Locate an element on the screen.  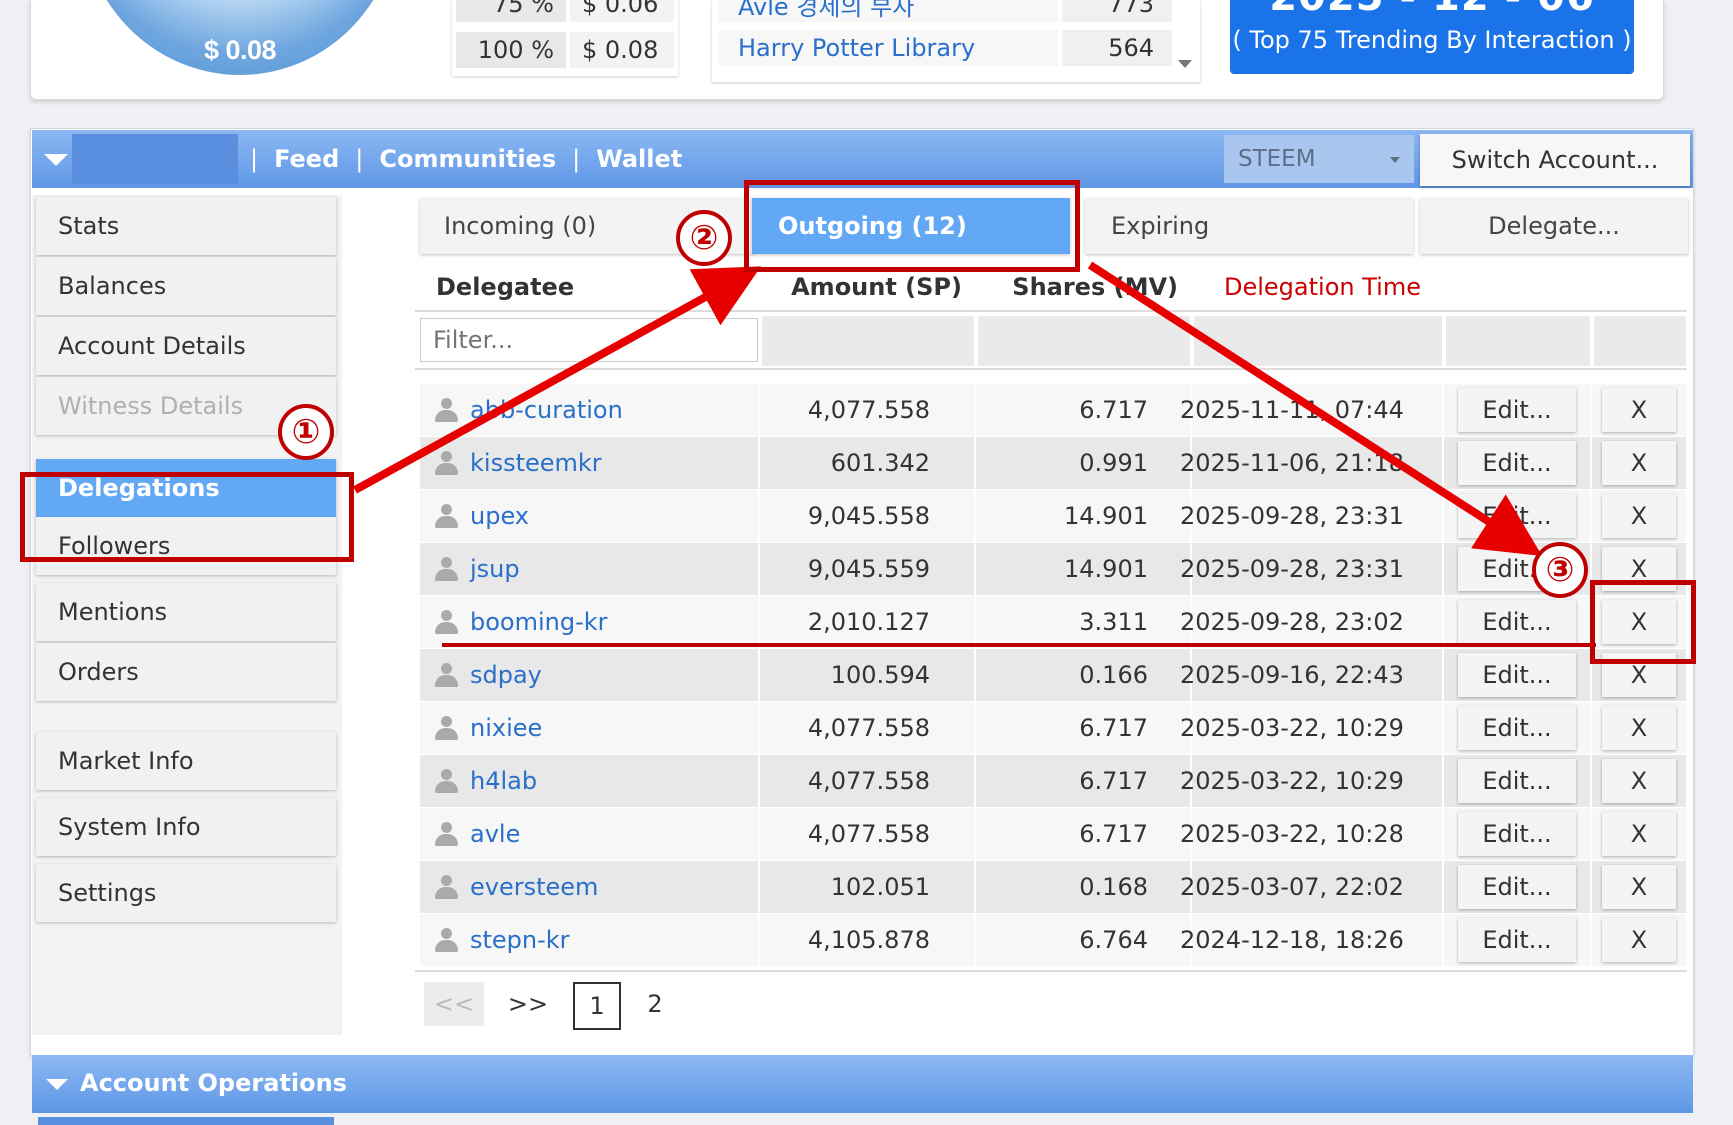
highlight-outgoing-tab is located at coordinates (912, 226).